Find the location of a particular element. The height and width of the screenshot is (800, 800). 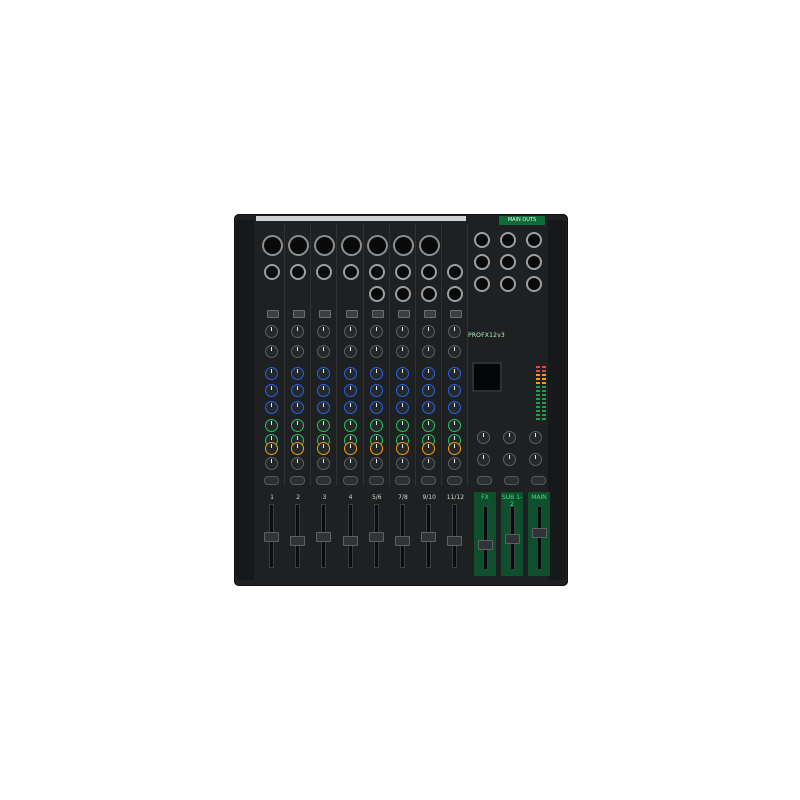

master-mute-button is located at coordinates (511, 480).